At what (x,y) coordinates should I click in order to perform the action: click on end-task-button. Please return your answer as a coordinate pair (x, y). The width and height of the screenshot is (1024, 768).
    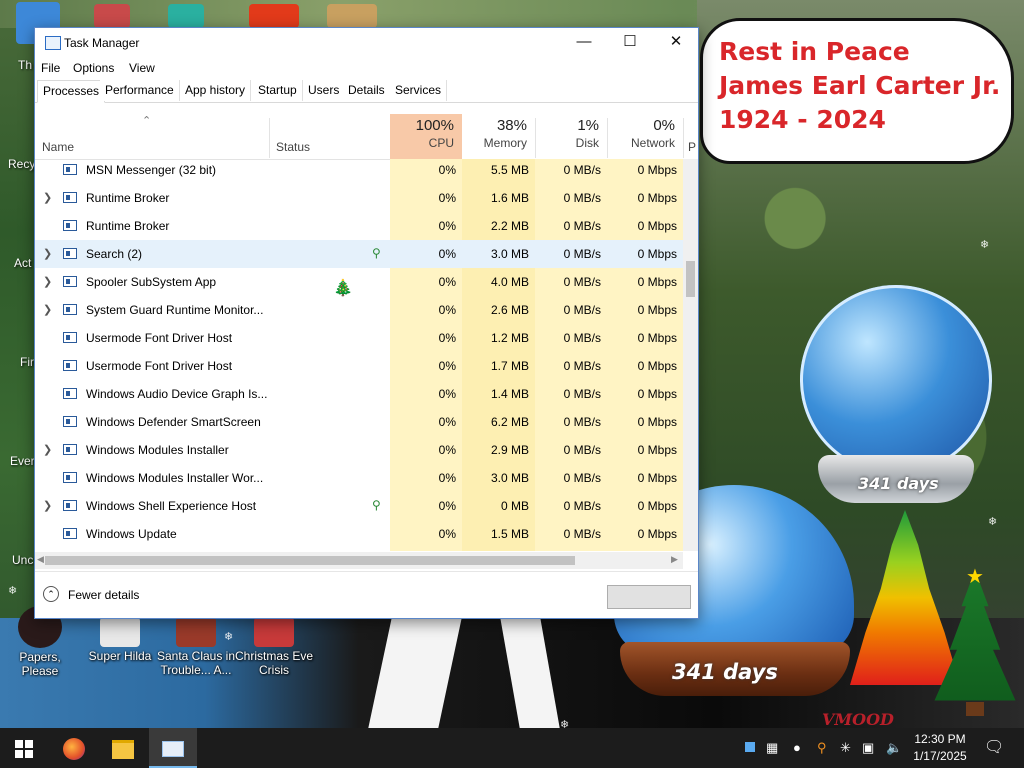
    Looking at the image, I should click on (649, 597).